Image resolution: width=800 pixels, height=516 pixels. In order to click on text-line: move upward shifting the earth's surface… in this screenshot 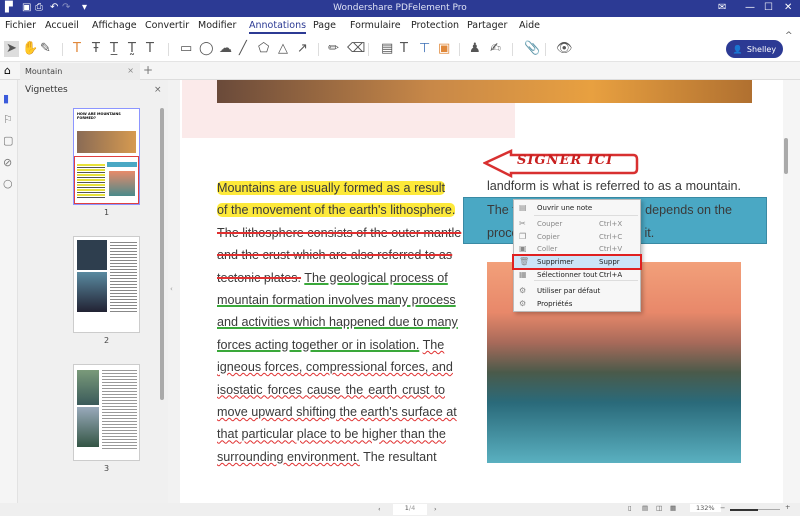, I will do `click(337, 412)`.